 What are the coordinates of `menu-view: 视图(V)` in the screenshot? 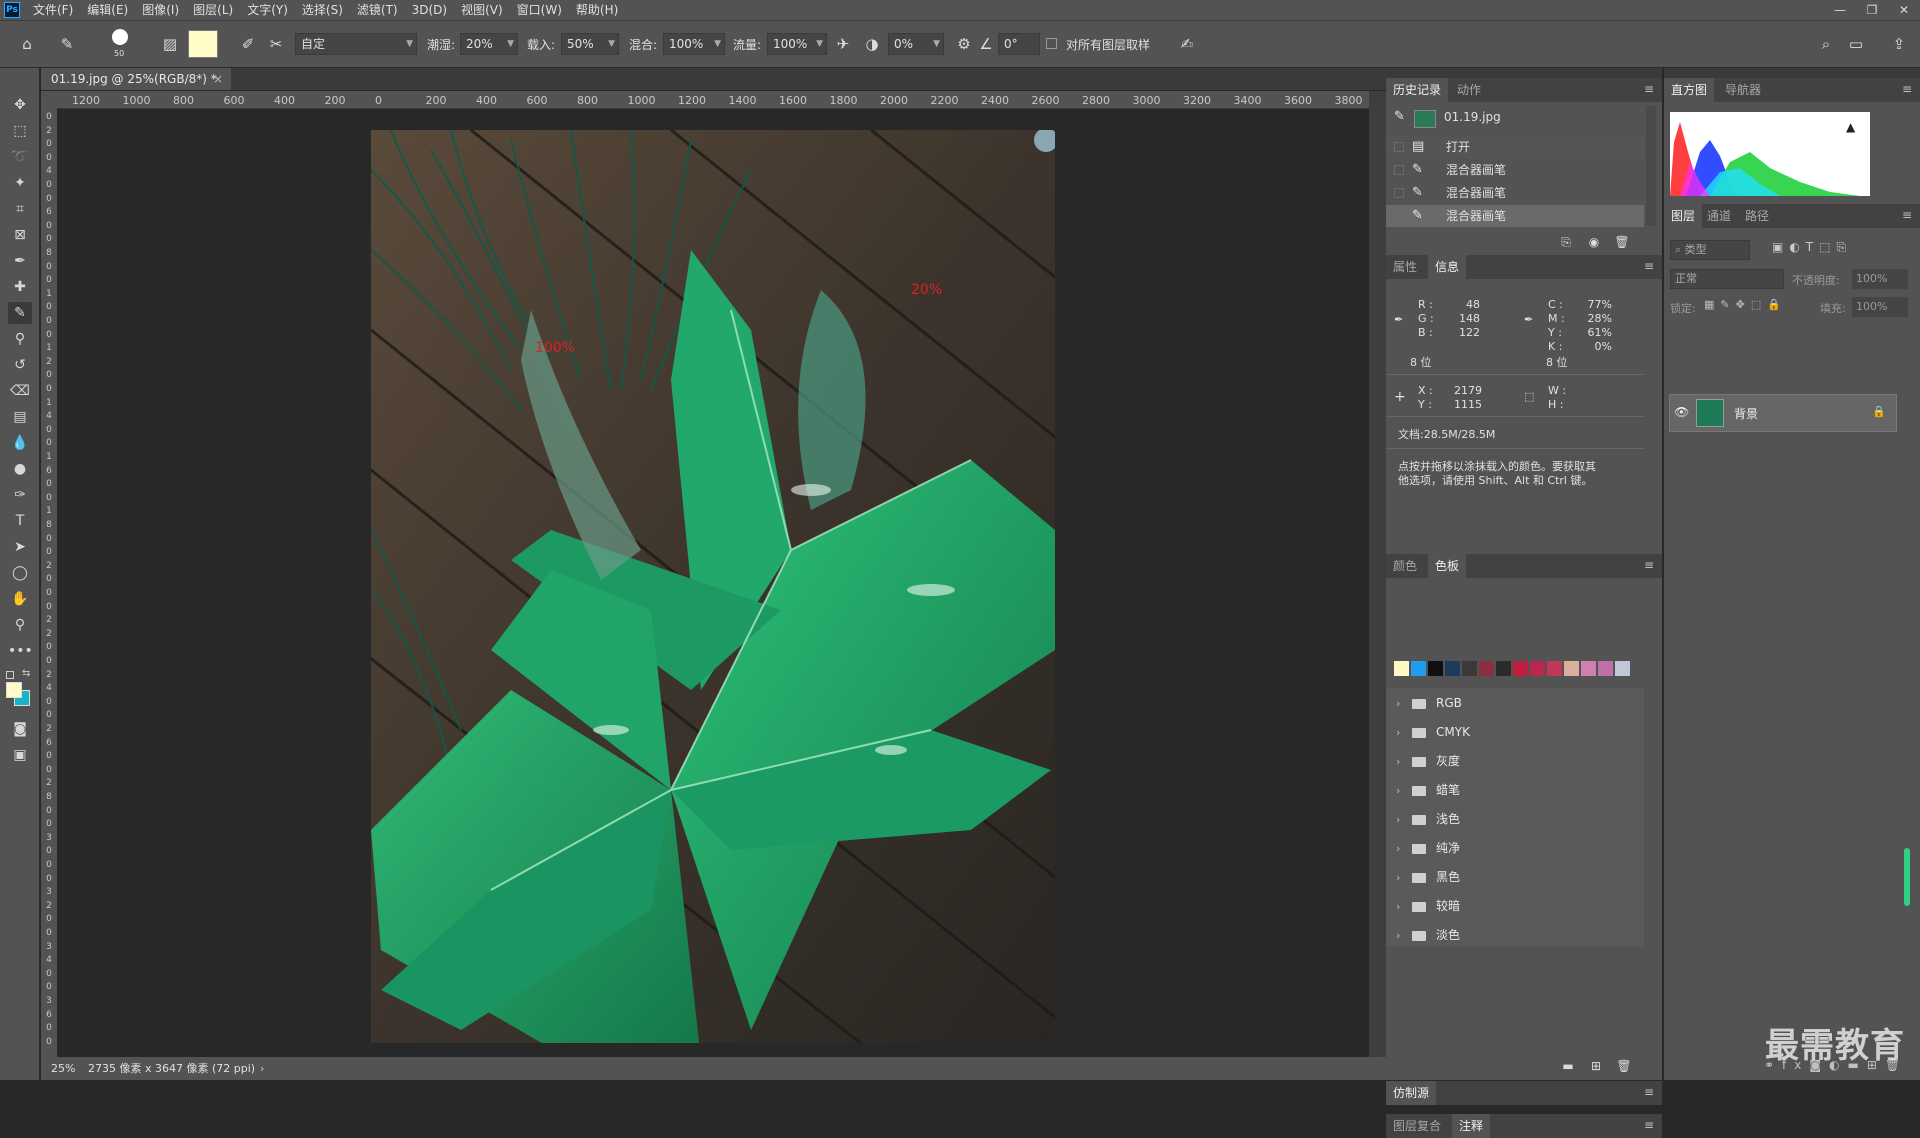 It's located at (482, 10).